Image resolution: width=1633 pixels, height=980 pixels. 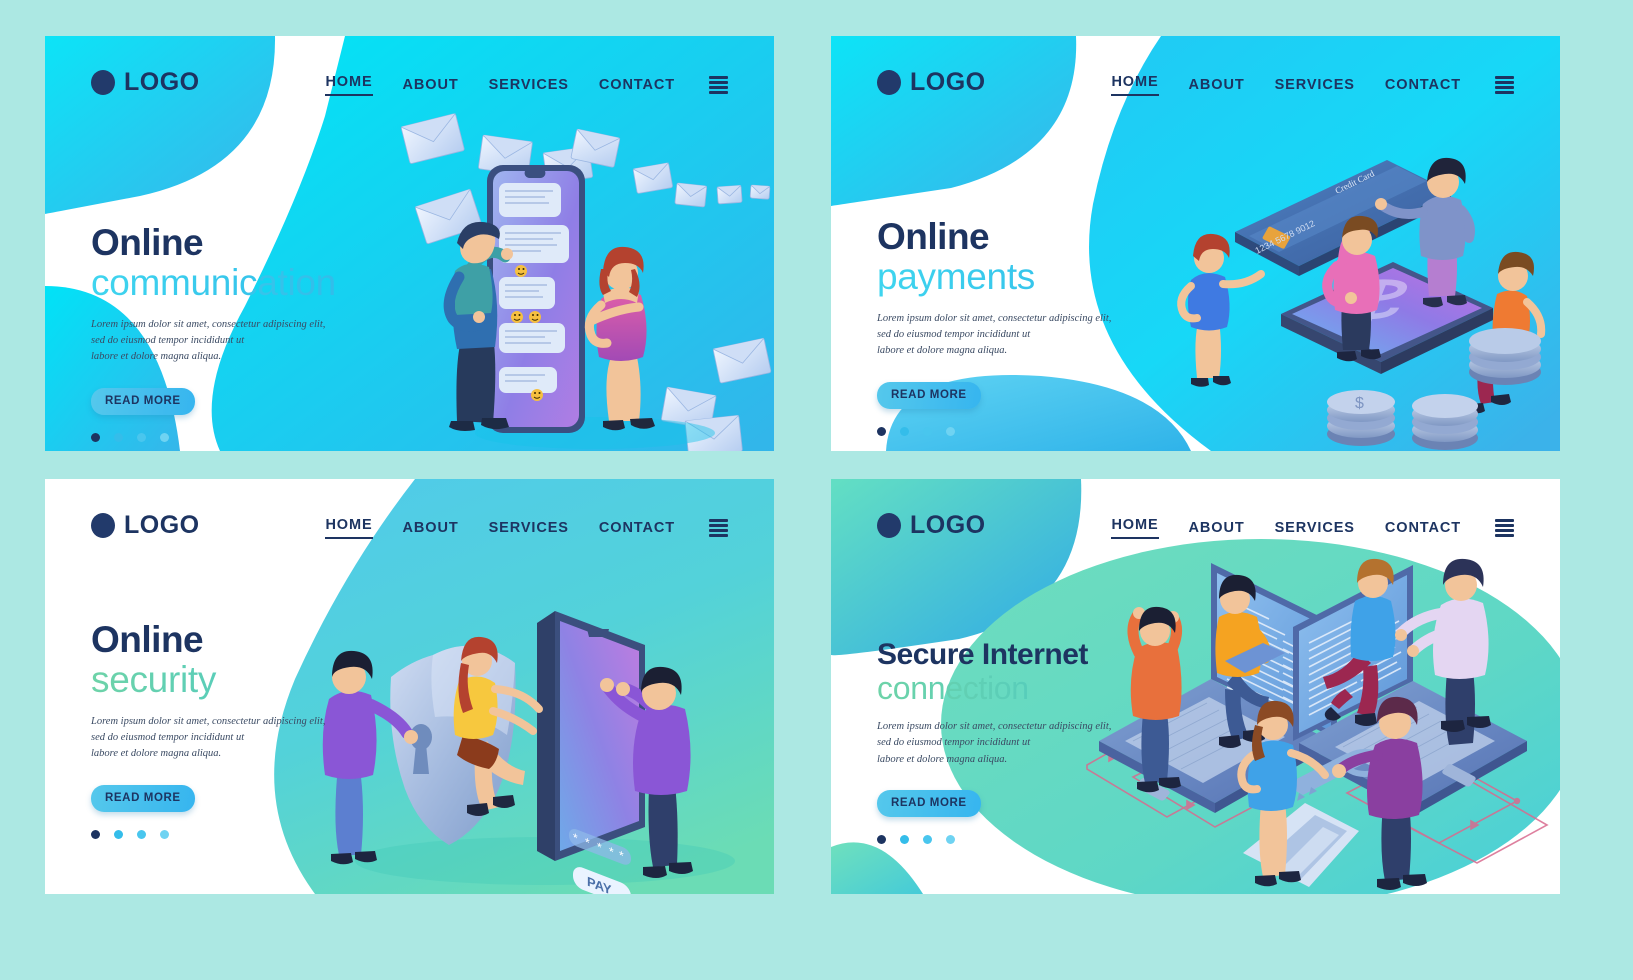 What do you see at coordinates (1361, 303) in the screenshot?
I see `credit-card-payment-illustration: Credit Card 1234 5678 9012 $` at bounding box center [1361, 303].